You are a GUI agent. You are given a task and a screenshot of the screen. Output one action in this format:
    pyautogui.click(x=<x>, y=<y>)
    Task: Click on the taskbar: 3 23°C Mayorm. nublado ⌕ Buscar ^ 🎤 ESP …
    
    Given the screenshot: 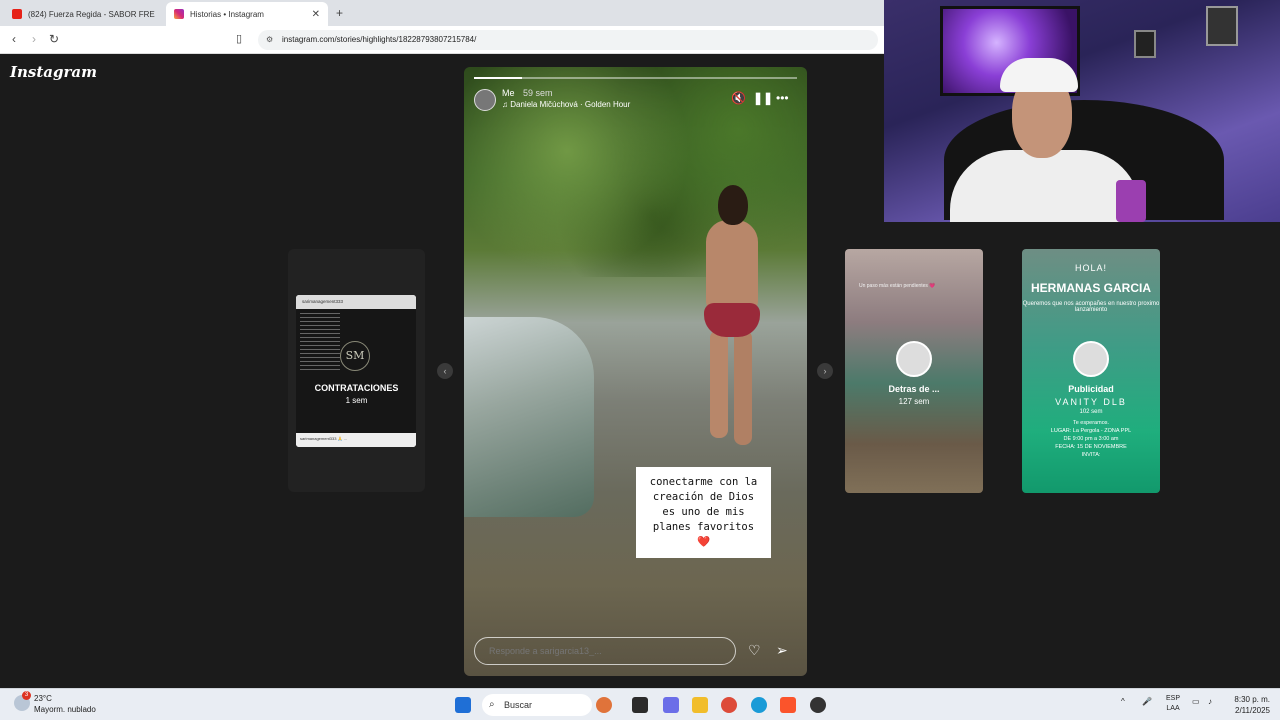 What is the action you would take?
    pyautogui.click(x=640, y=704)
    